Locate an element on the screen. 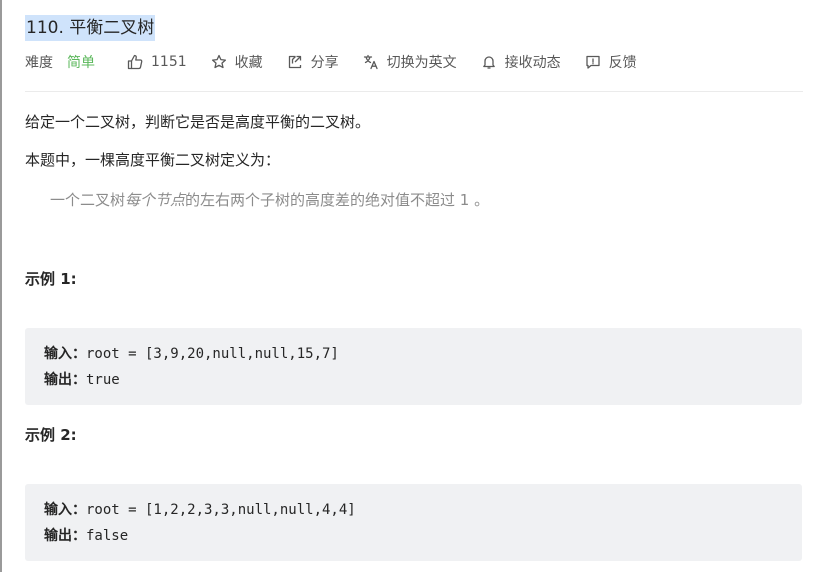 The image size is (823, 572). switch-language-button: 切换为英文 is located at coordinates (410, 62).